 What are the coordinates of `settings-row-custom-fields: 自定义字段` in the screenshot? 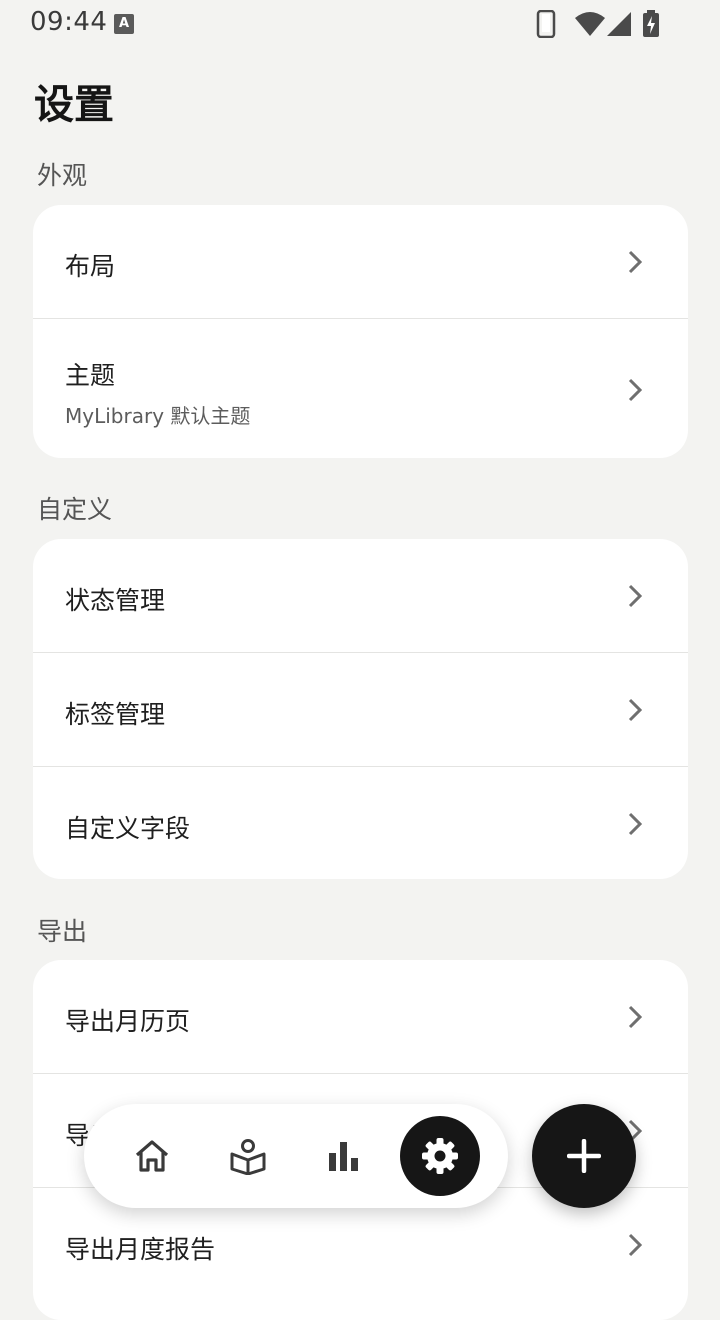 It's located at (360, 822).